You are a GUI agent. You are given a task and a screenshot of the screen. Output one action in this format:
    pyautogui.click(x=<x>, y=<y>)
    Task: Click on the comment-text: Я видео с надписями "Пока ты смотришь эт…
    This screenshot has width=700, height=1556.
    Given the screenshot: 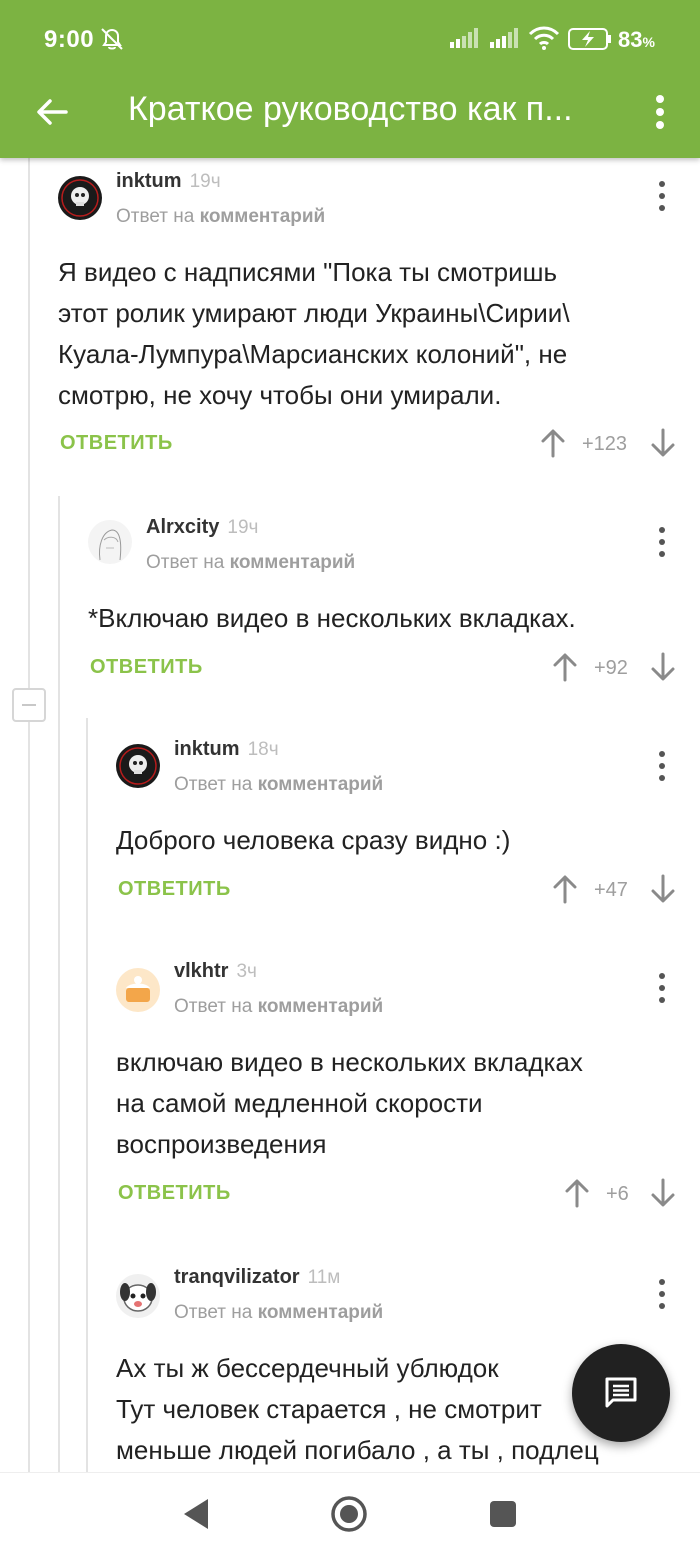 What is the action you would take?
    pyautogui.click(x=314, y=333)
    